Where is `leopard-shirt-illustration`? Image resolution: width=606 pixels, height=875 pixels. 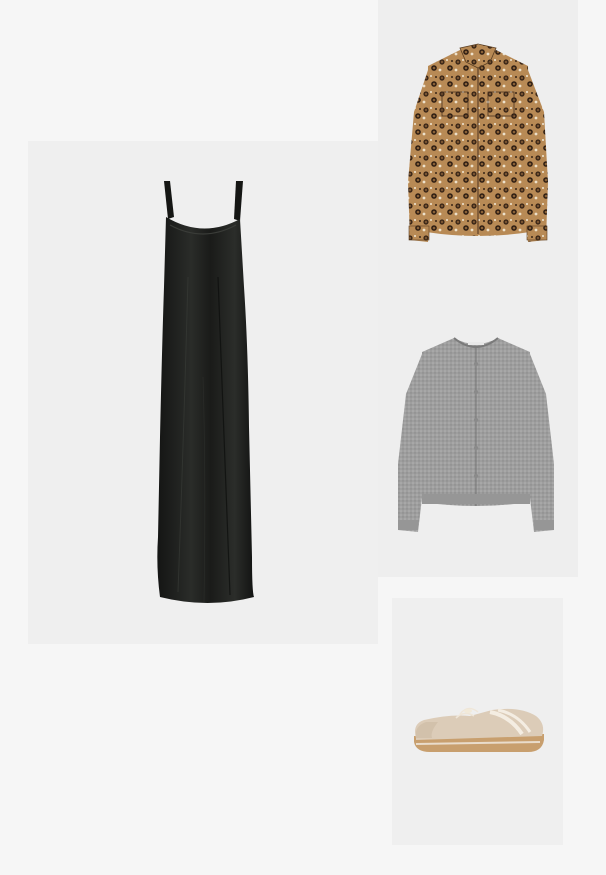
leopard-shirt-illustration is located at coordinates (478, 142).